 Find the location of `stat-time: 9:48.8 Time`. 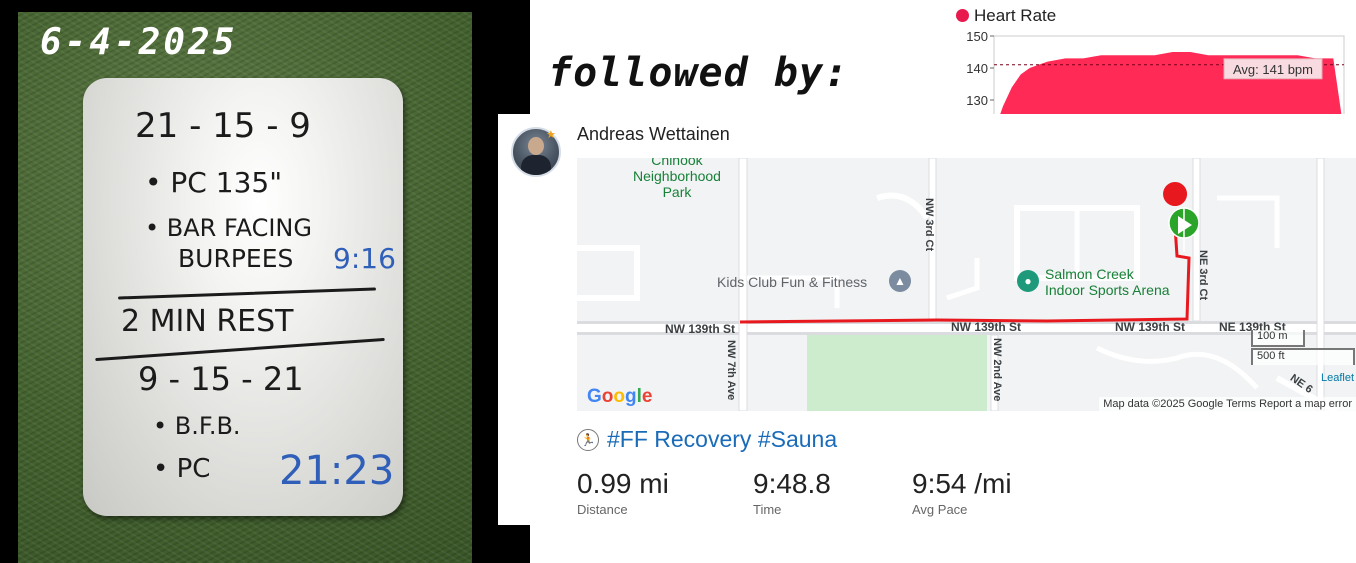

stat-time: 9:48.8 Time is located at coordinates (792, 492).